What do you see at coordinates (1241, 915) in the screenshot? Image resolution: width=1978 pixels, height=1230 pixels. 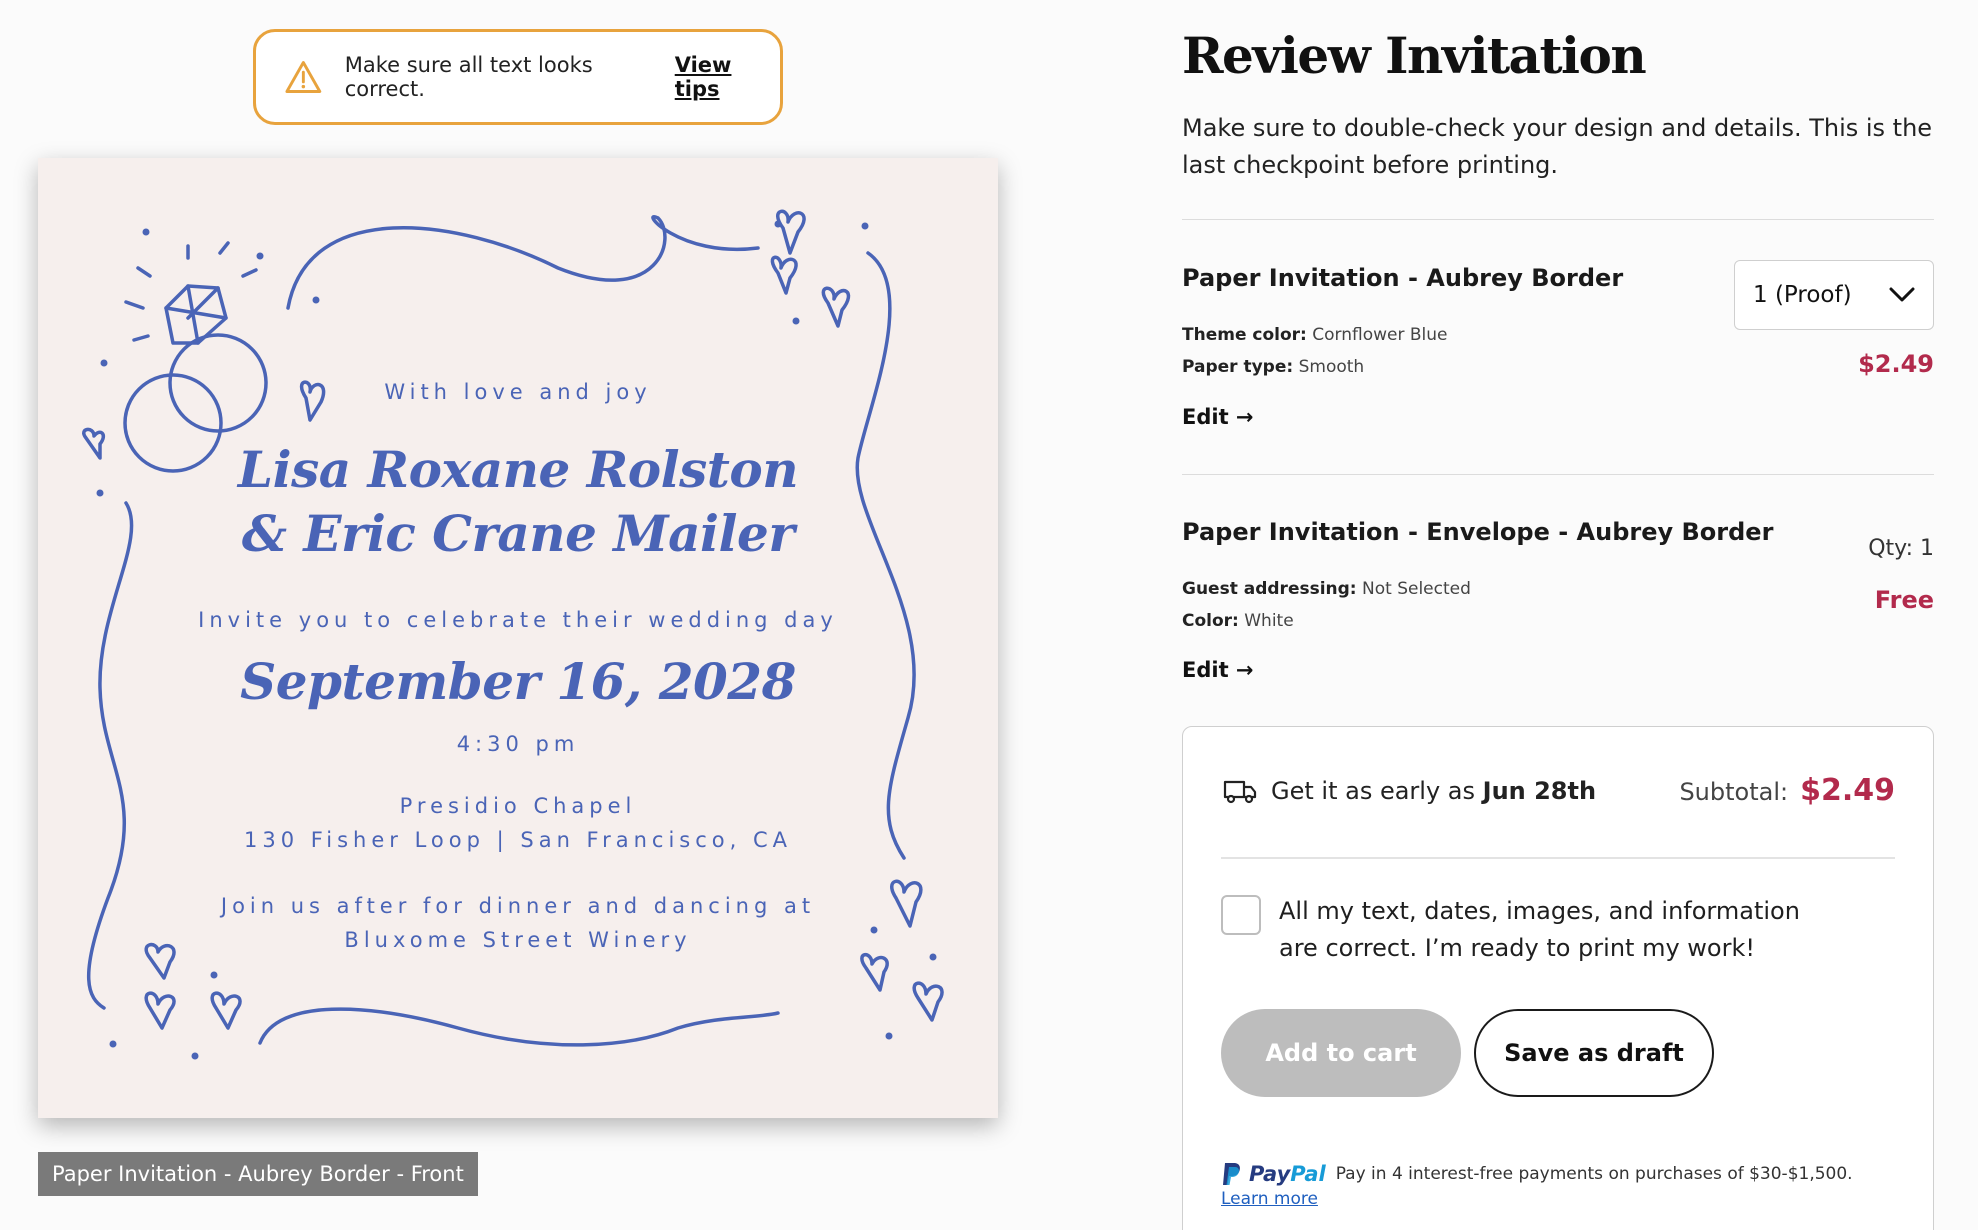 I see `confirm-checkbox` at bounding box center [1241, 915].